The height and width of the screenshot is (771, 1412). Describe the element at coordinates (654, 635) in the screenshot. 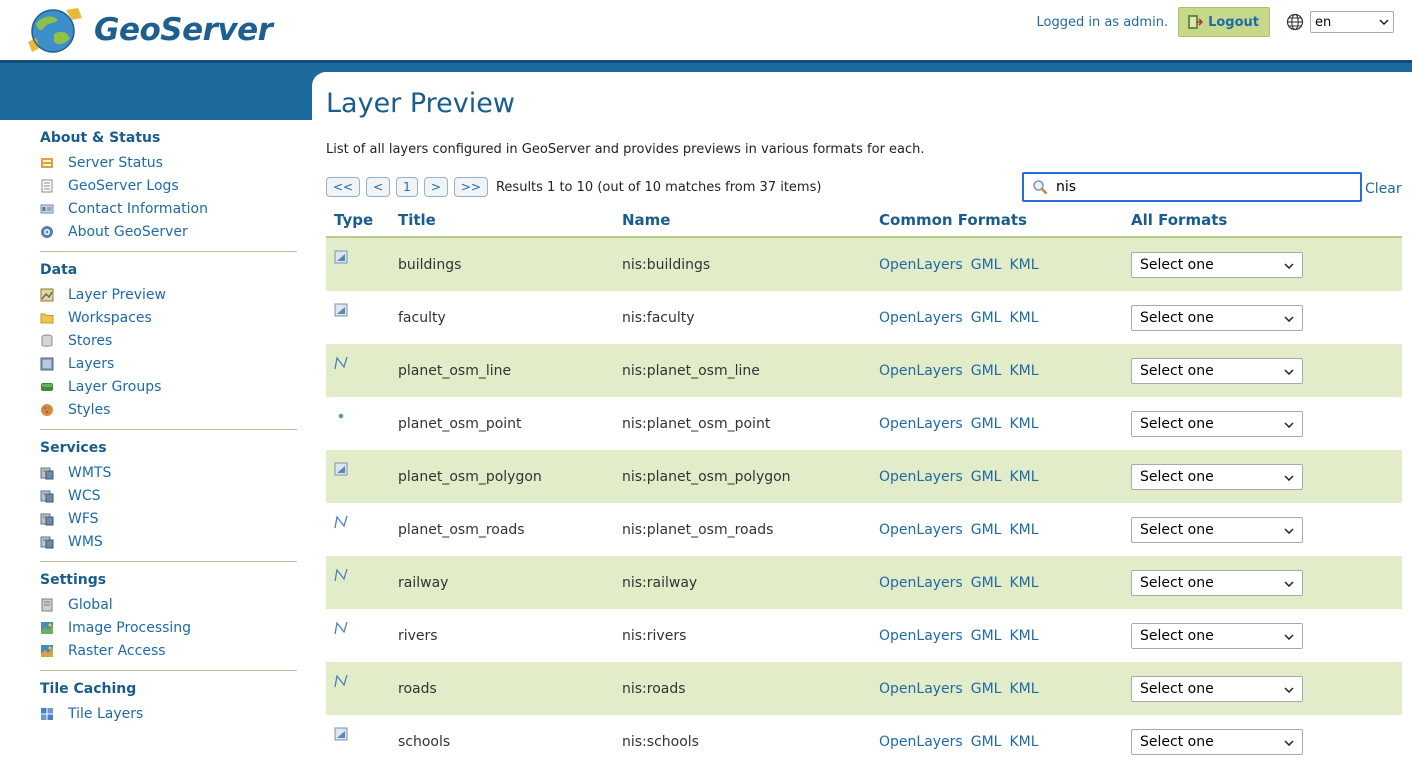

I see `layer-name: nis:rivers` at that location.